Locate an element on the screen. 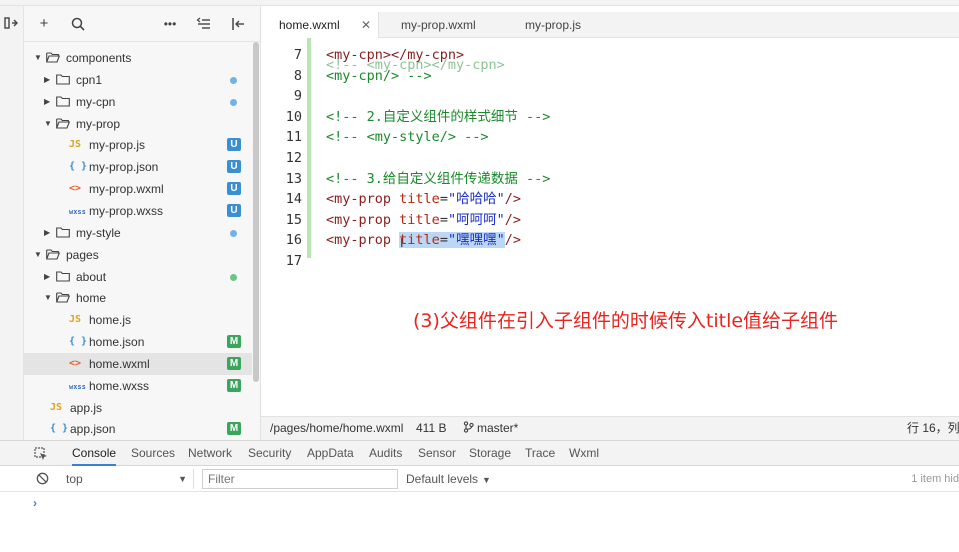 The width and height of the screenshot is (959, 552). add-icon: + is located at coordinates (44, 24).